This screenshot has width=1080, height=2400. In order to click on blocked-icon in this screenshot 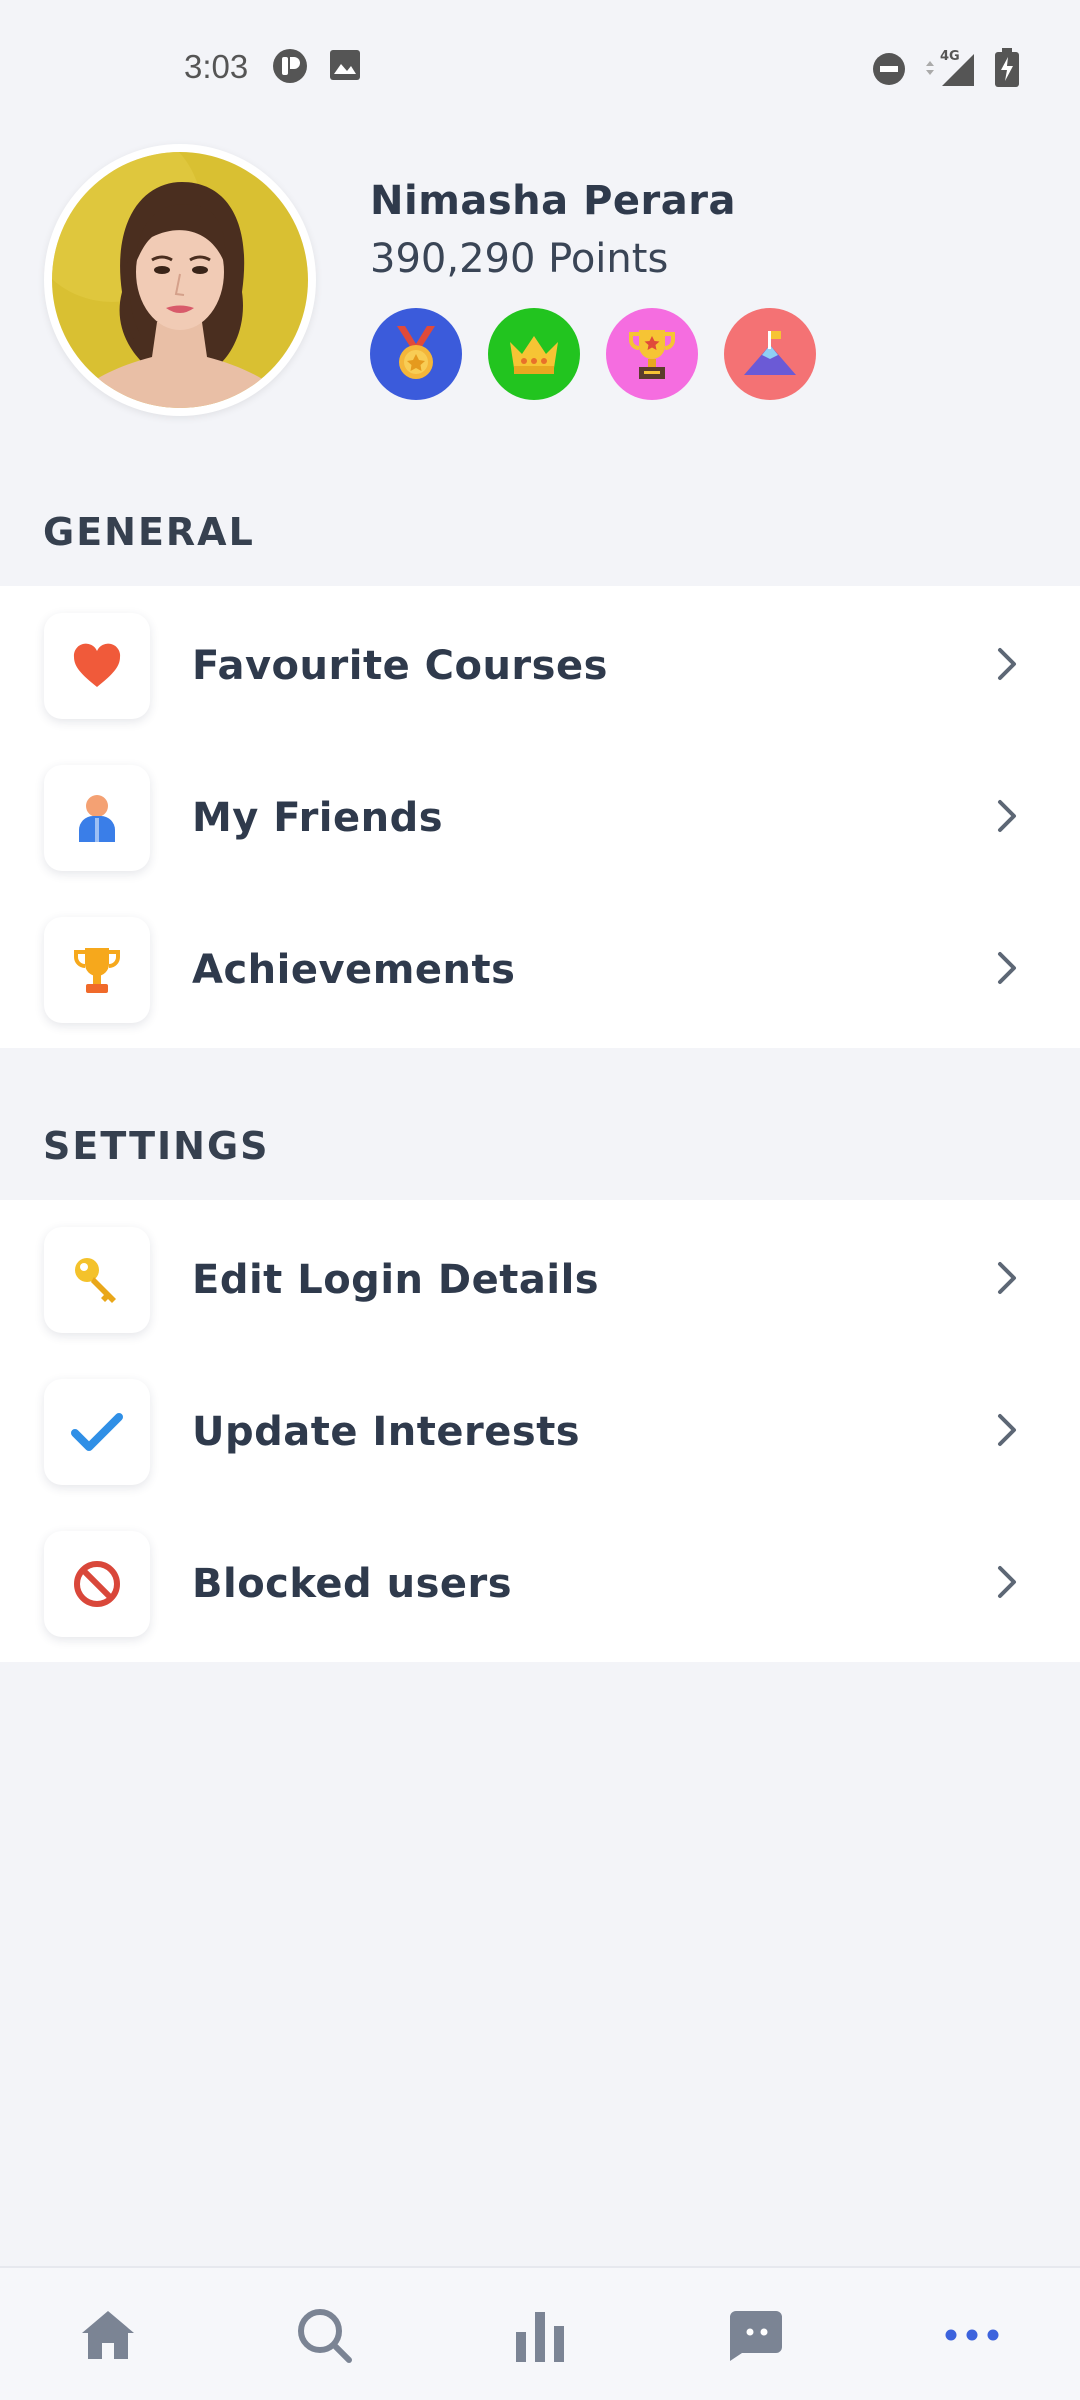, I will do `click(97, 1584)`.